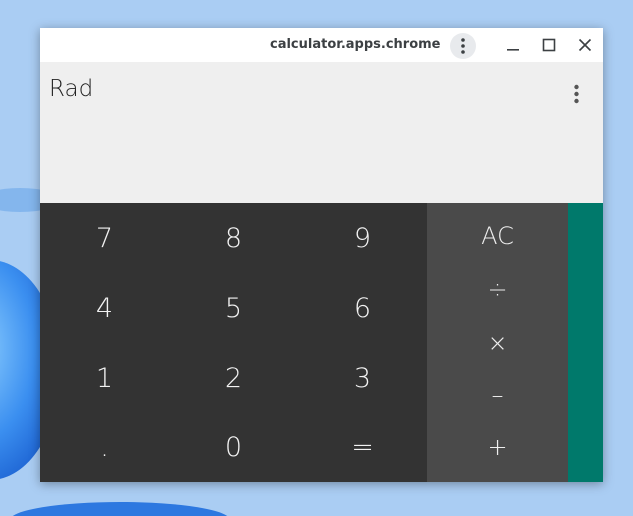 Image resolution: width=633 pixels, height=516 pixels. What do you see at coordinates (104, 238) in the screenshot?
I see `key-7: 7` at bounding box center [104, 238].